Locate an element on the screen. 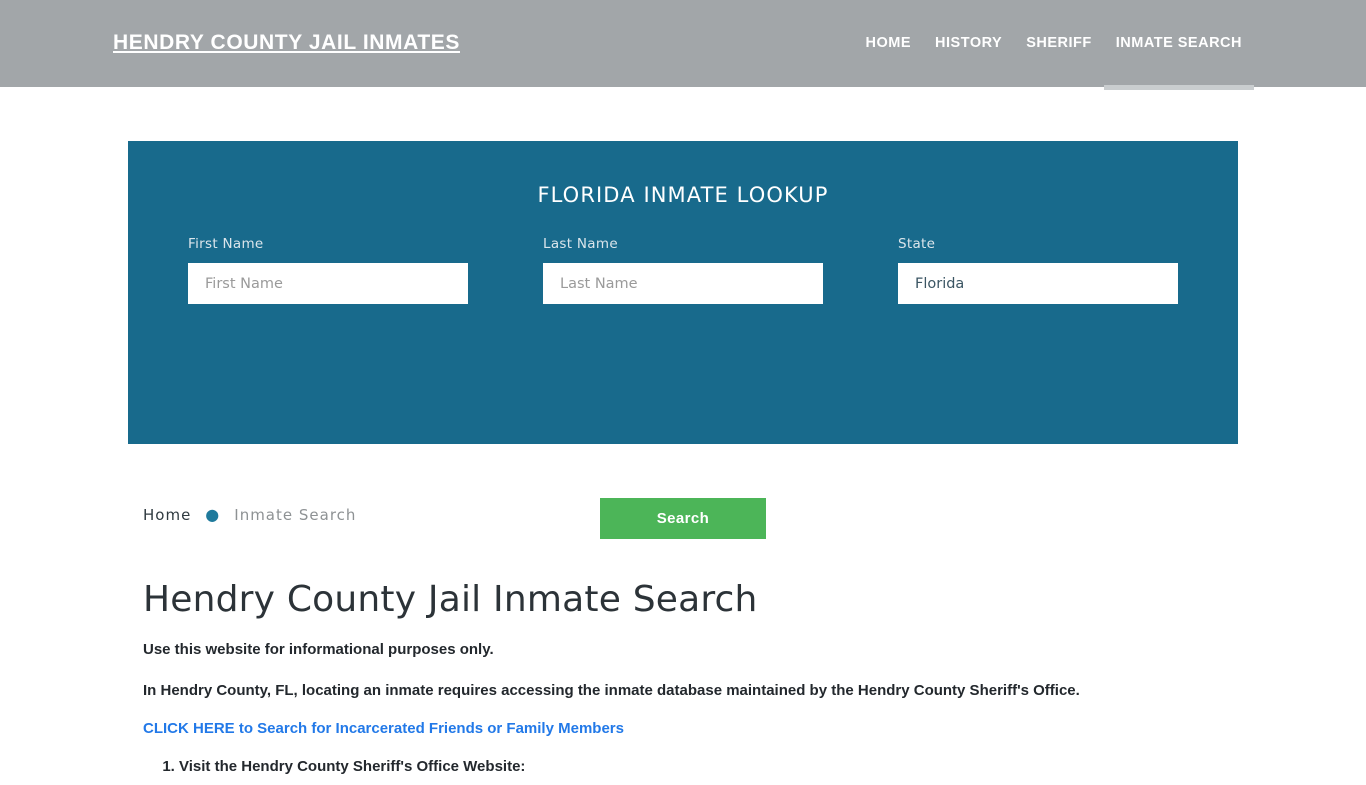 Image resolution: width=1366 pixels, height=785 pixels. state-field-group: State is located at coordinates (1038, 270).